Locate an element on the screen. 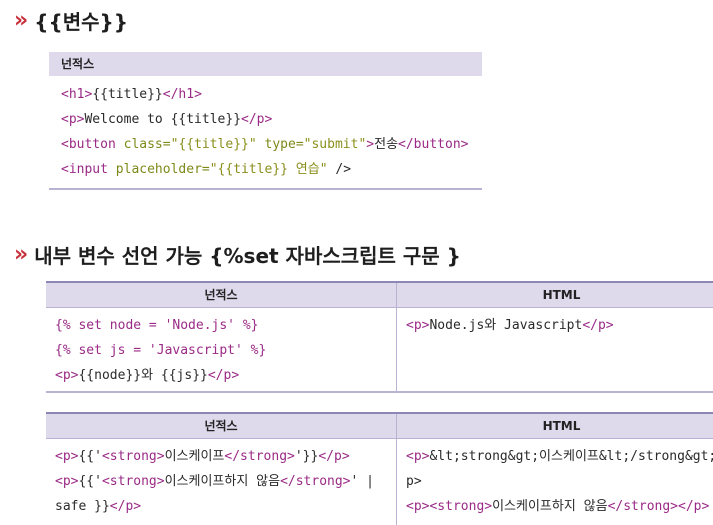 The image size is (713, 525). code-line: <p>&lt;strong&gt;이스케이프&lt;/strong&gt; is located at coordinates (559, 456).